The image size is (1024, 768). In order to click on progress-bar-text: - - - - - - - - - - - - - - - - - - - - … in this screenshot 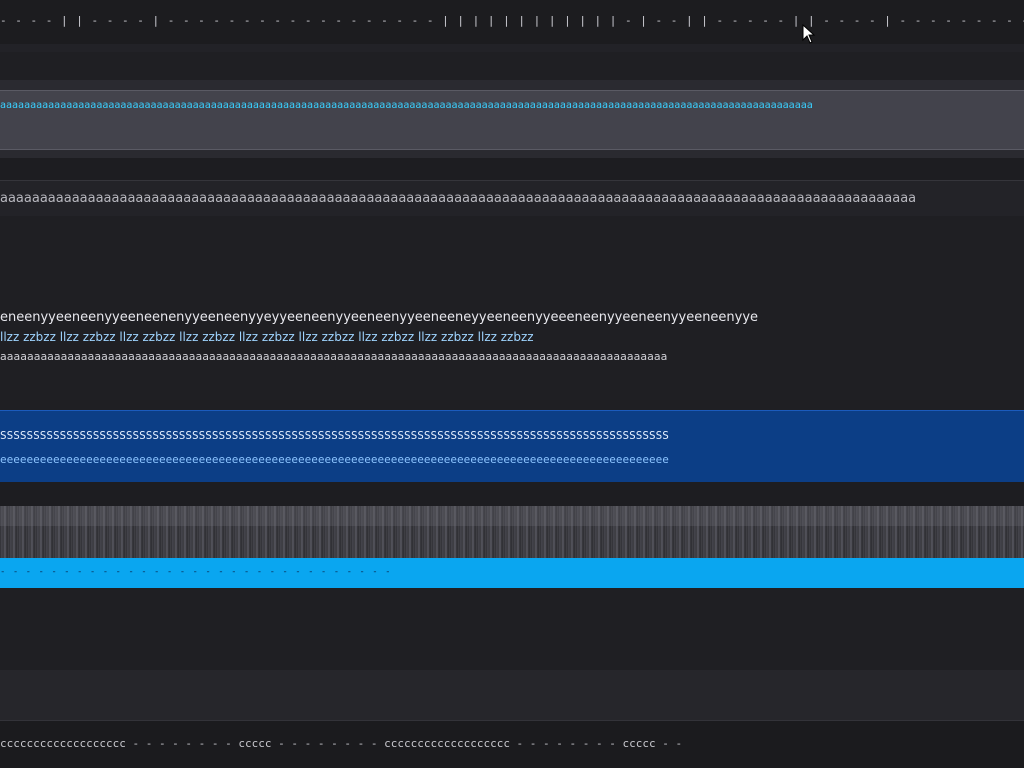, I will do `click(196, 572)`.